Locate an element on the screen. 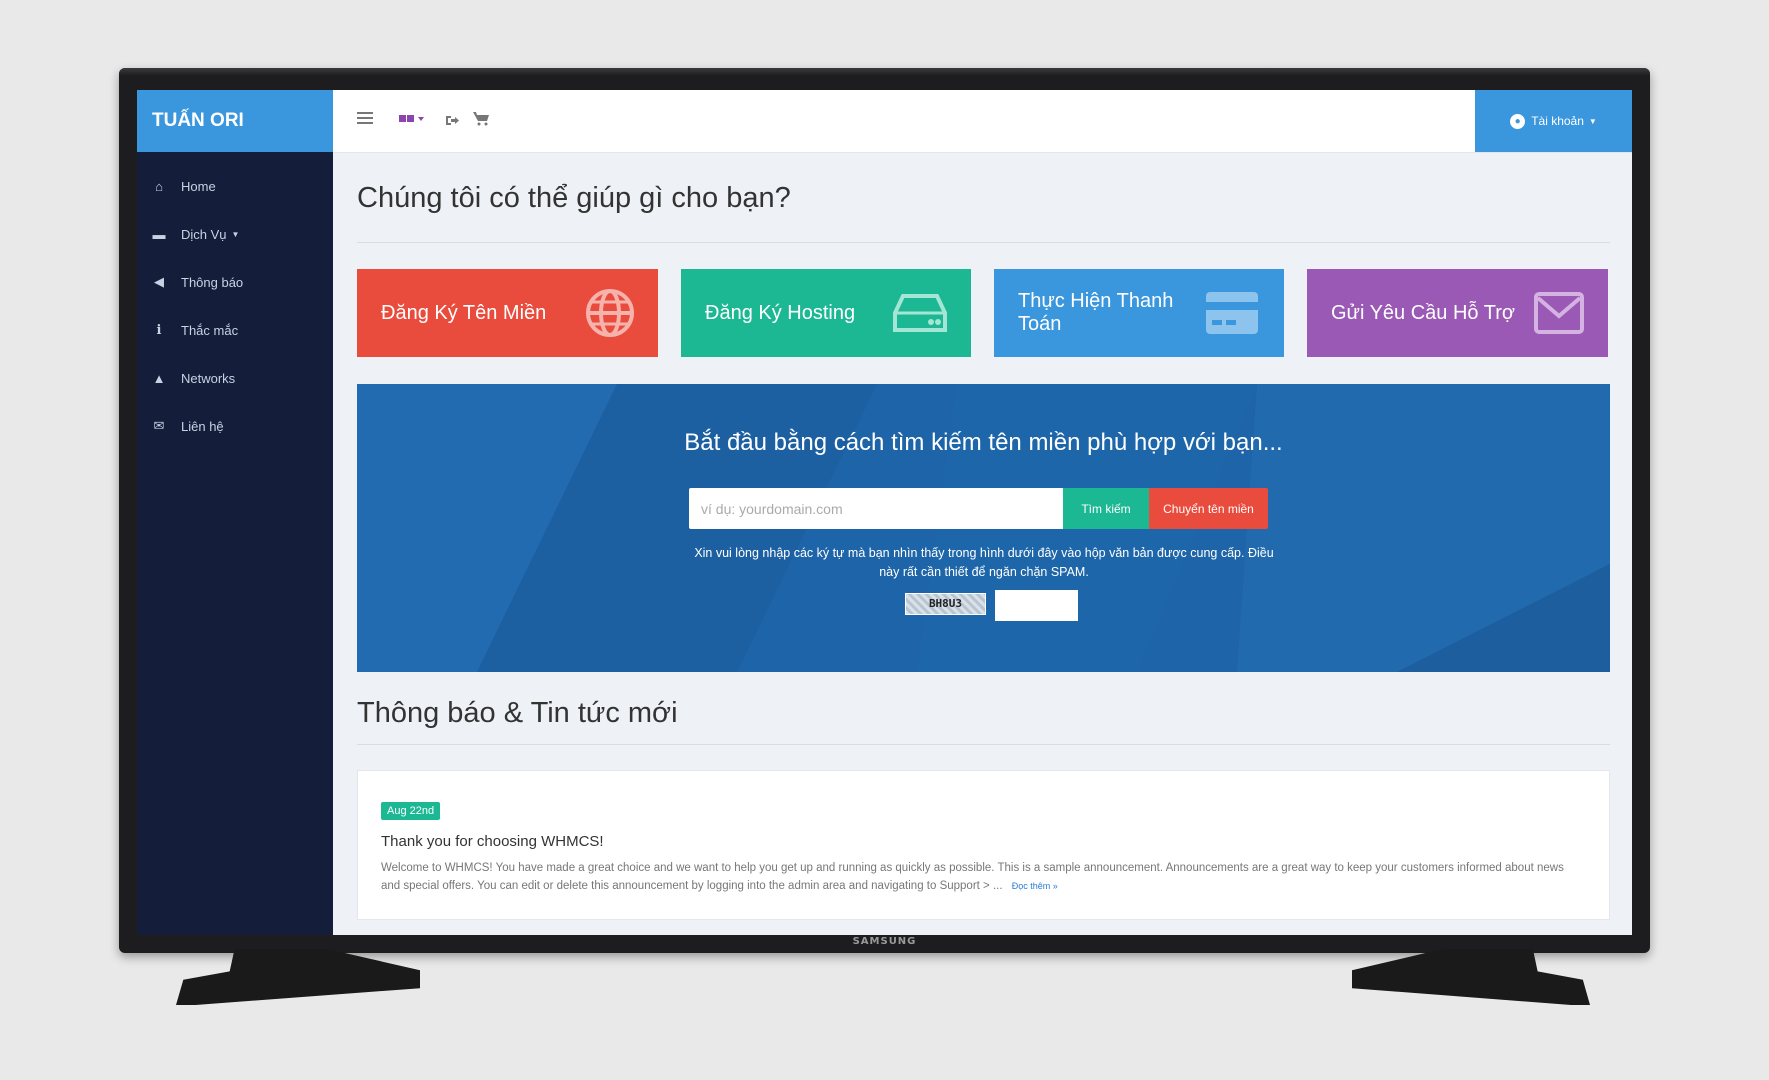 The width and height of the screenshot is (1769, 1080). tv-brand-logo: SAMSUNG is located at coordinates (884, 941).